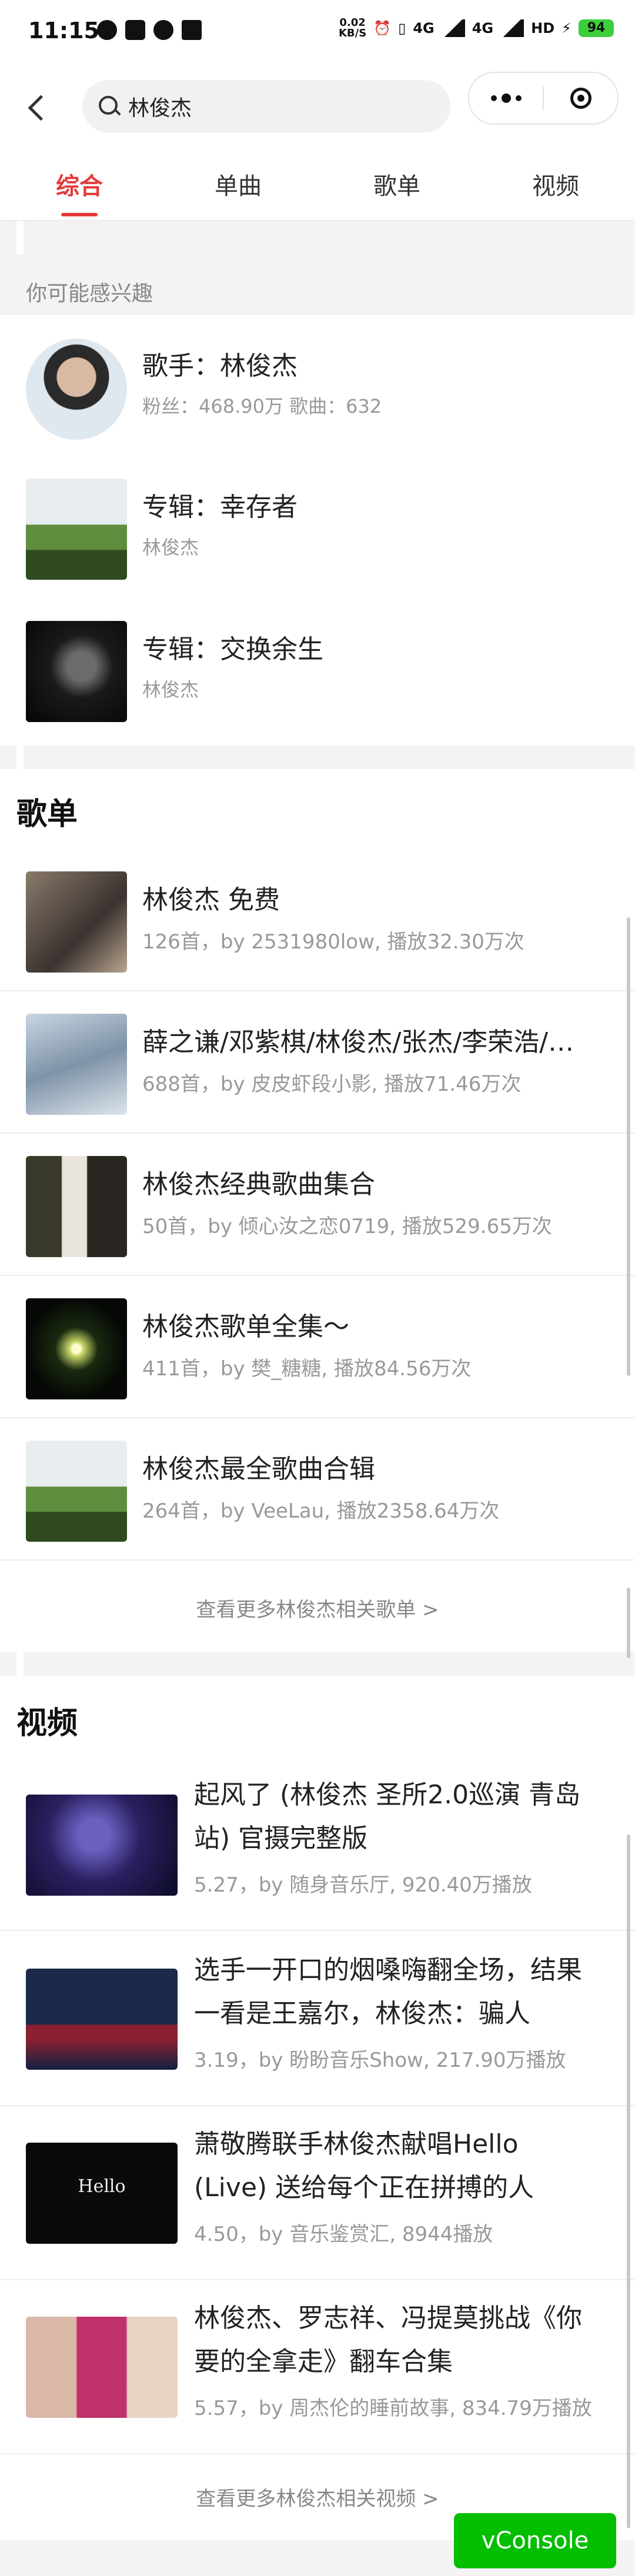 The image size is (635, 2576). What do you see at coordinates (307, 1369) in the screenshot?
I see `playlist-meta: 411首，by 樊_糖糖, 播放84.56万次` at bounding box center [307, 1369].